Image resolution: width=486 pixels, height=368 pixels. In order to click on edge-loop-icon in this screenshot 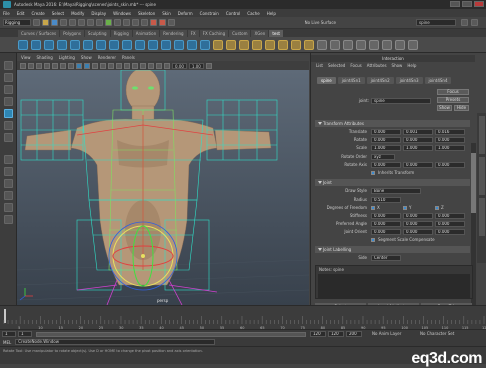, I will do `click(309, 44)`.